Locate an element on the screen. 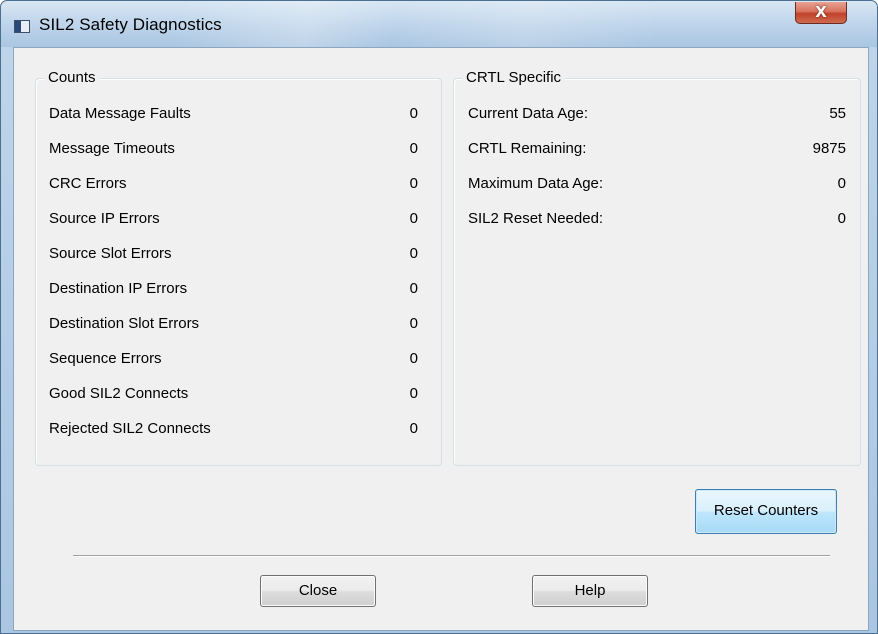 The image size is (878, 634). count-label: Data Message Faults is located at coordinates (120, 113).